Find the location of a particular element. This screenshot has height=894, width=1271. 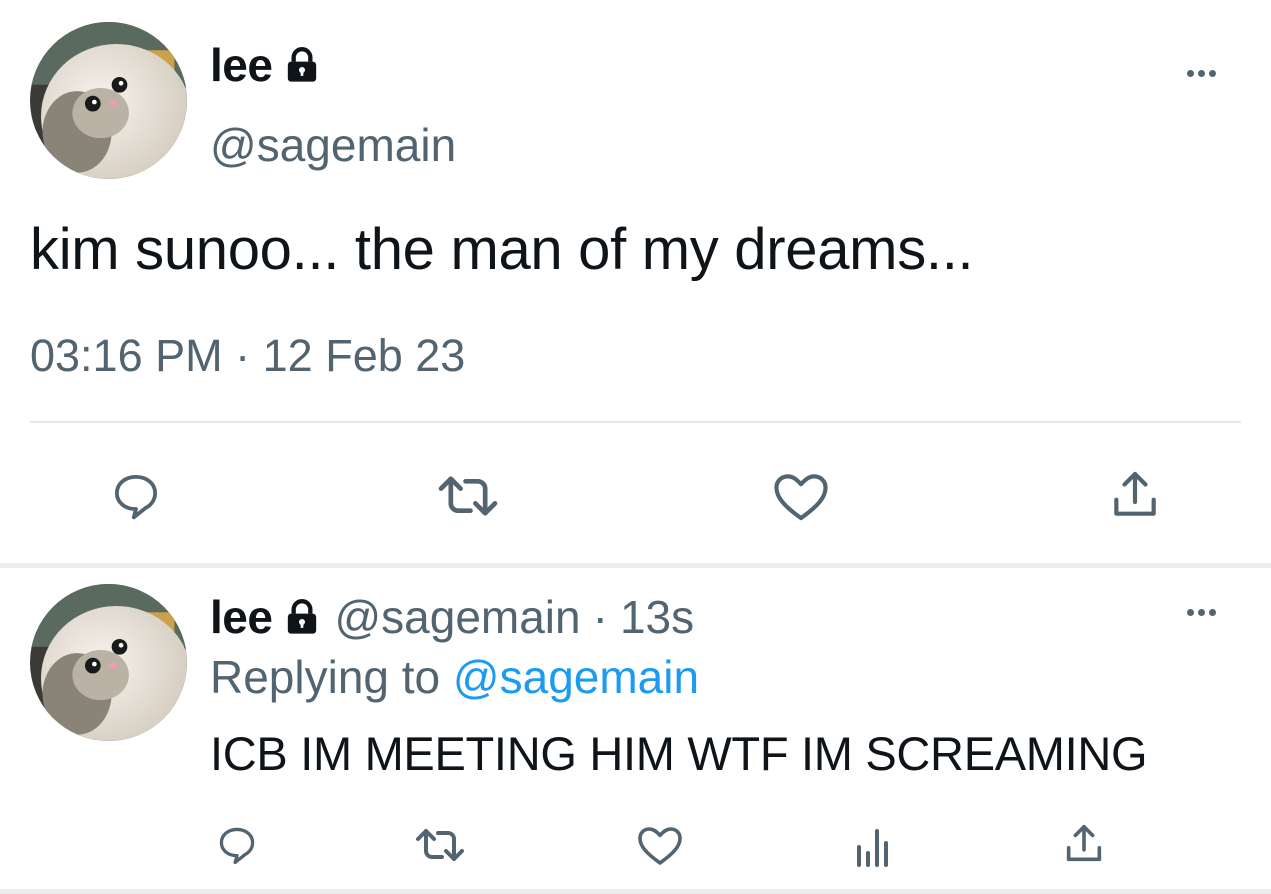

author-avatar is located at coordinates (108, 100).